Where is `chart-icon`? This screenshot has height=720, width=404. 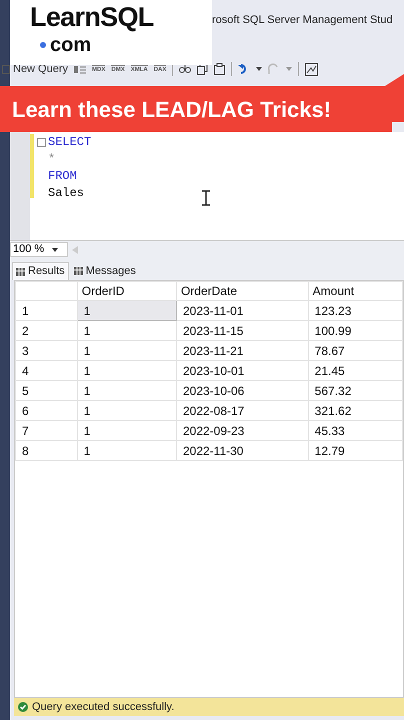
chart-icon is located at coordinates (311, 69).